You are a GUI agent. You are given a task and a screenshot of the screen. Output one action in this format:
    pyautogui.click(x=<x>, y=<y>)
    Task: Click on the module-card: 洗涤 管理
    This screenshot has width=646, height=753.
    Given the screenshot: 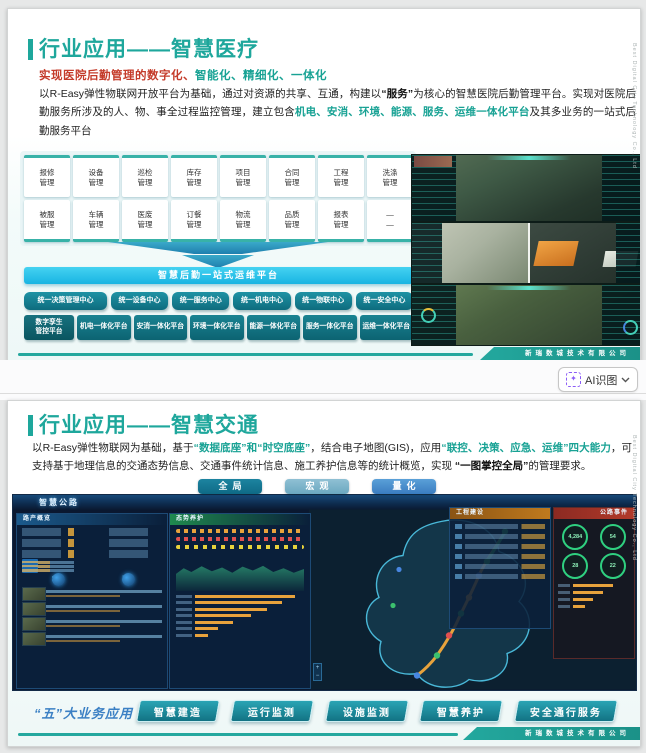 What is the action you would take?
    pyautogui.click(x=390, y=176)
    